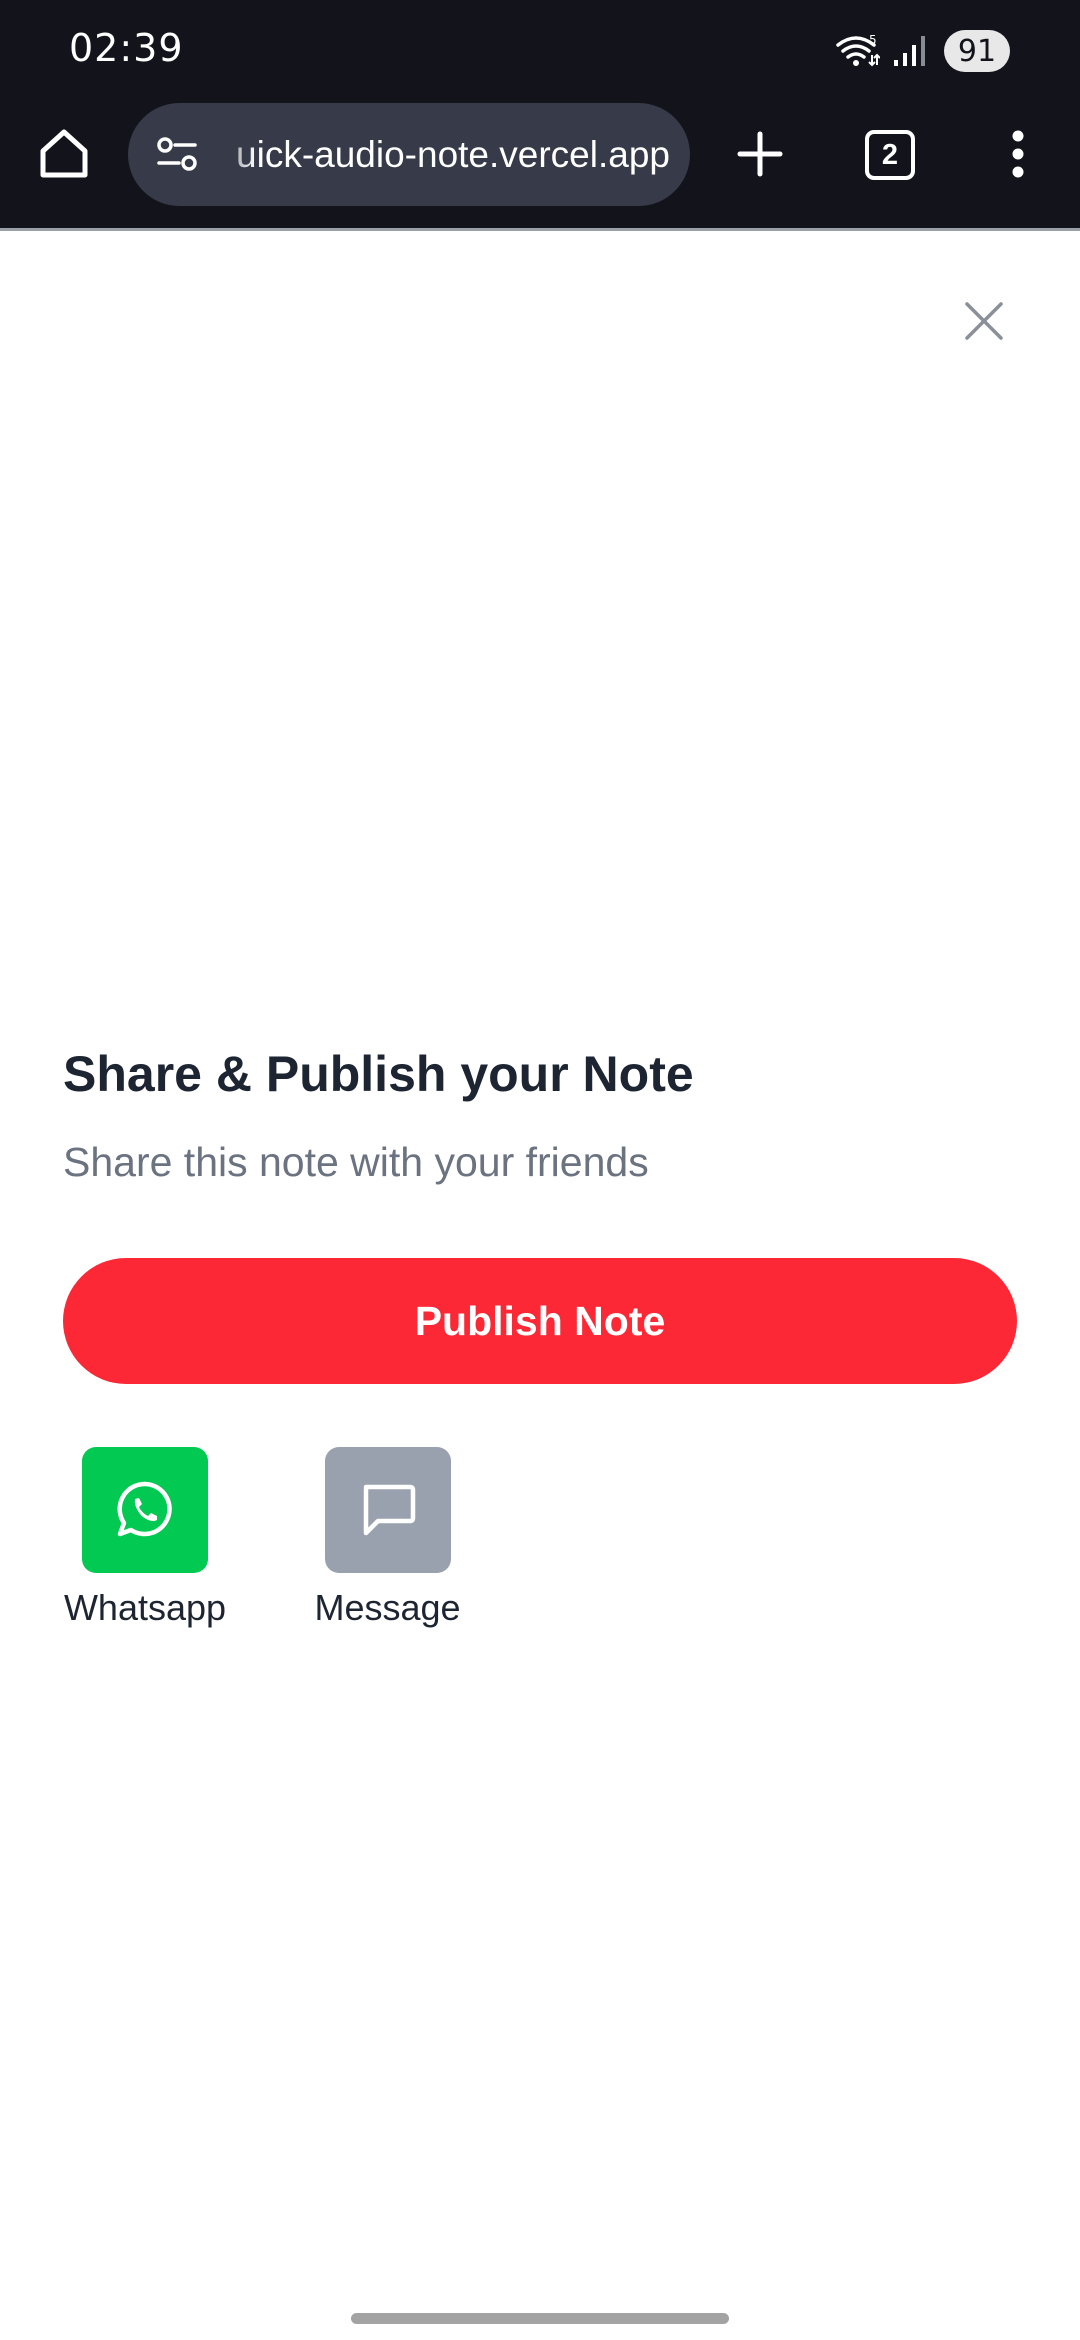  I want to click on message-icon, so click(389, 1510).